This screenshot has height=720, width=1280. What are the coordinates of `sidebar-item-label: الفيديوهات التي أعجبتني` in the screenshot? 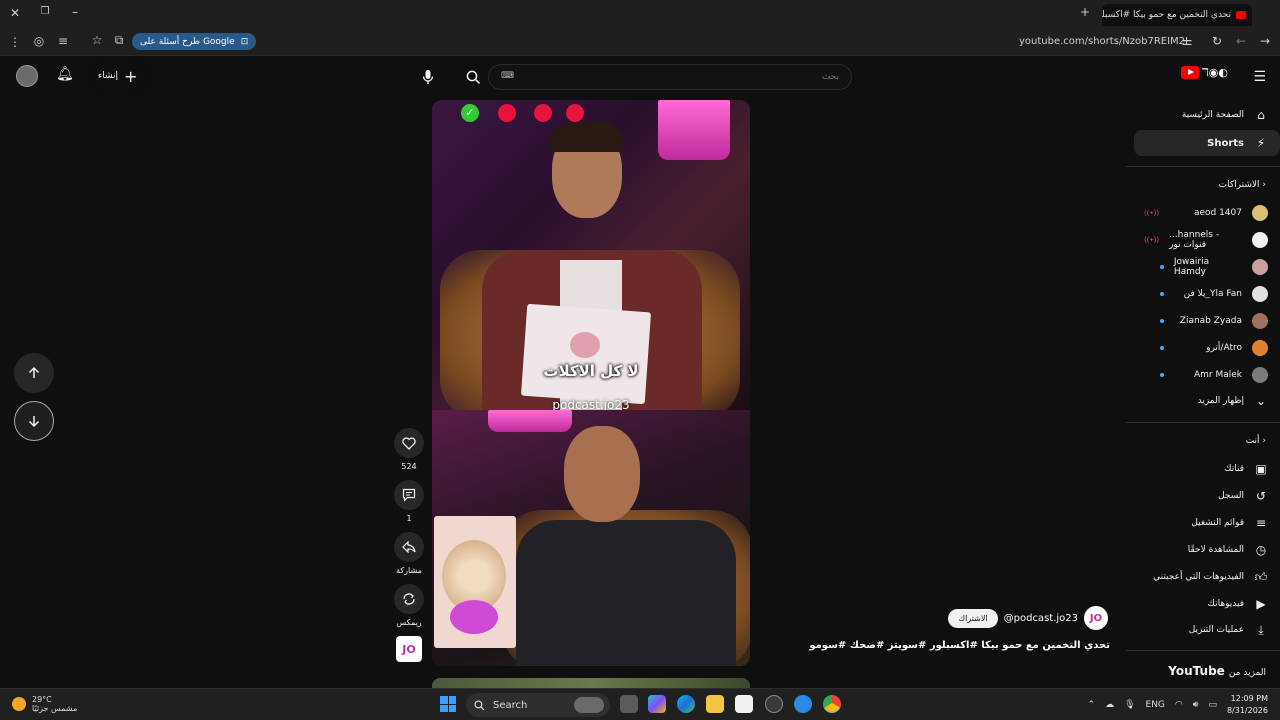 It's located at (1198, 577).